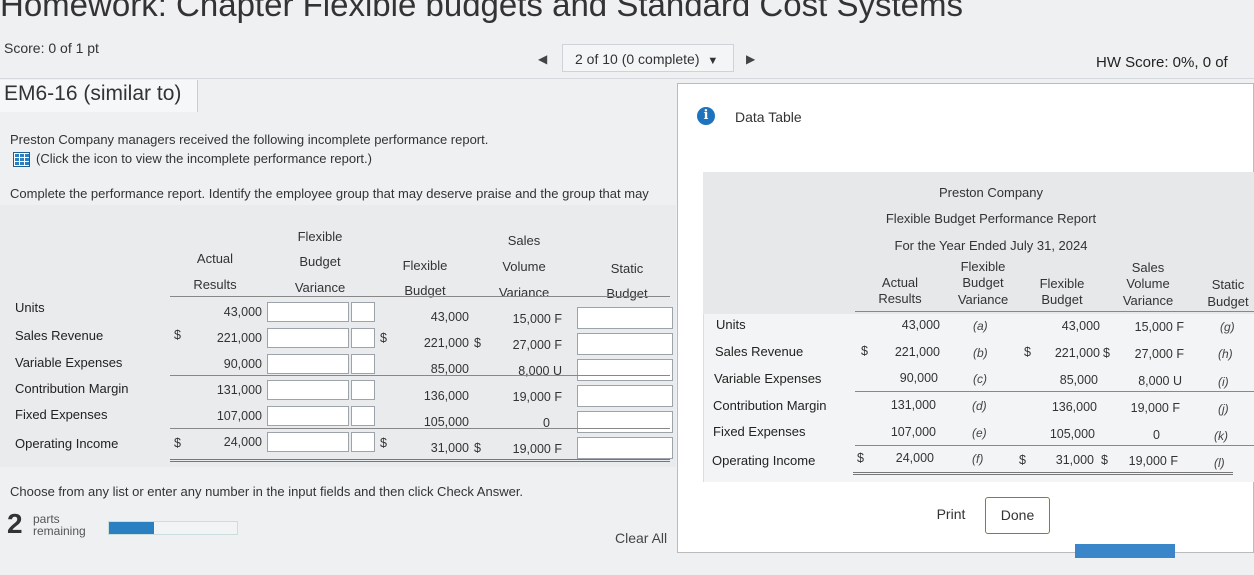 The width and height of the screenshot is (1254, 575). Describe the element at coordinates (983, 282) in the screenshot. I see `m-header-fbv-2: Budget` at that location.